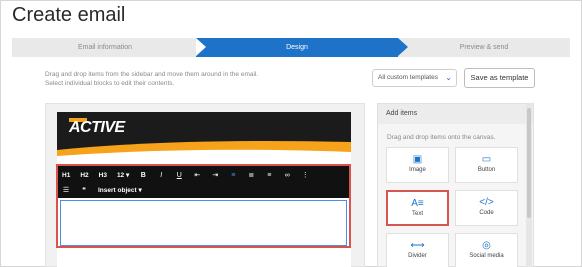  I want to click on heading-1-button: H1, so click(66, 175).